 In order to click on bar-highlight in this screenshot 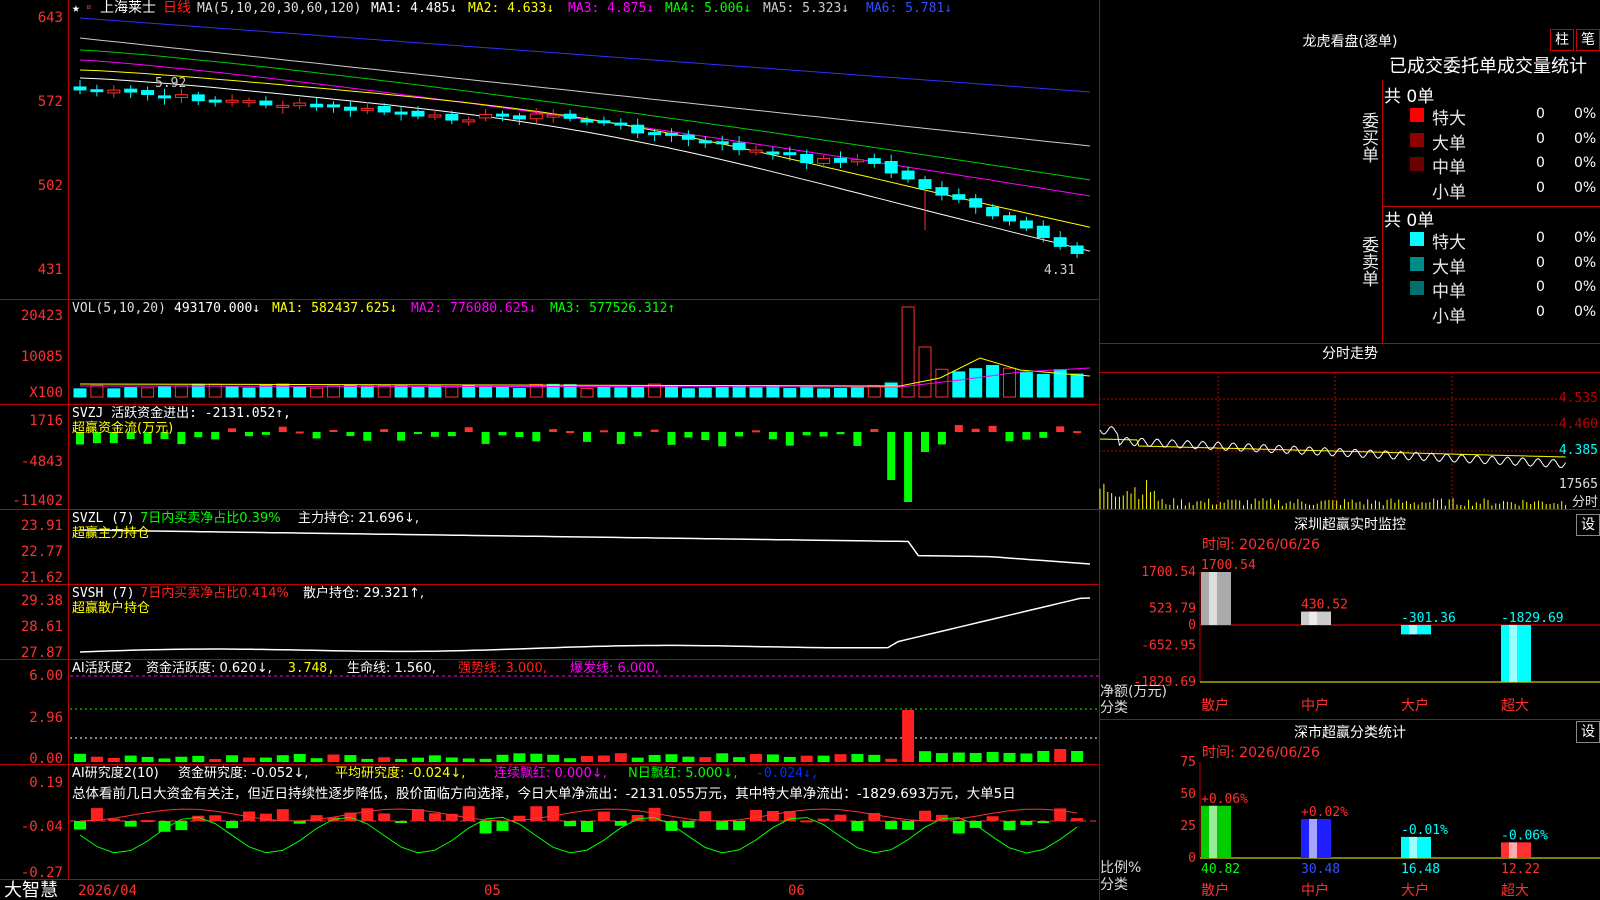, I will do `click(1413, 629)`.